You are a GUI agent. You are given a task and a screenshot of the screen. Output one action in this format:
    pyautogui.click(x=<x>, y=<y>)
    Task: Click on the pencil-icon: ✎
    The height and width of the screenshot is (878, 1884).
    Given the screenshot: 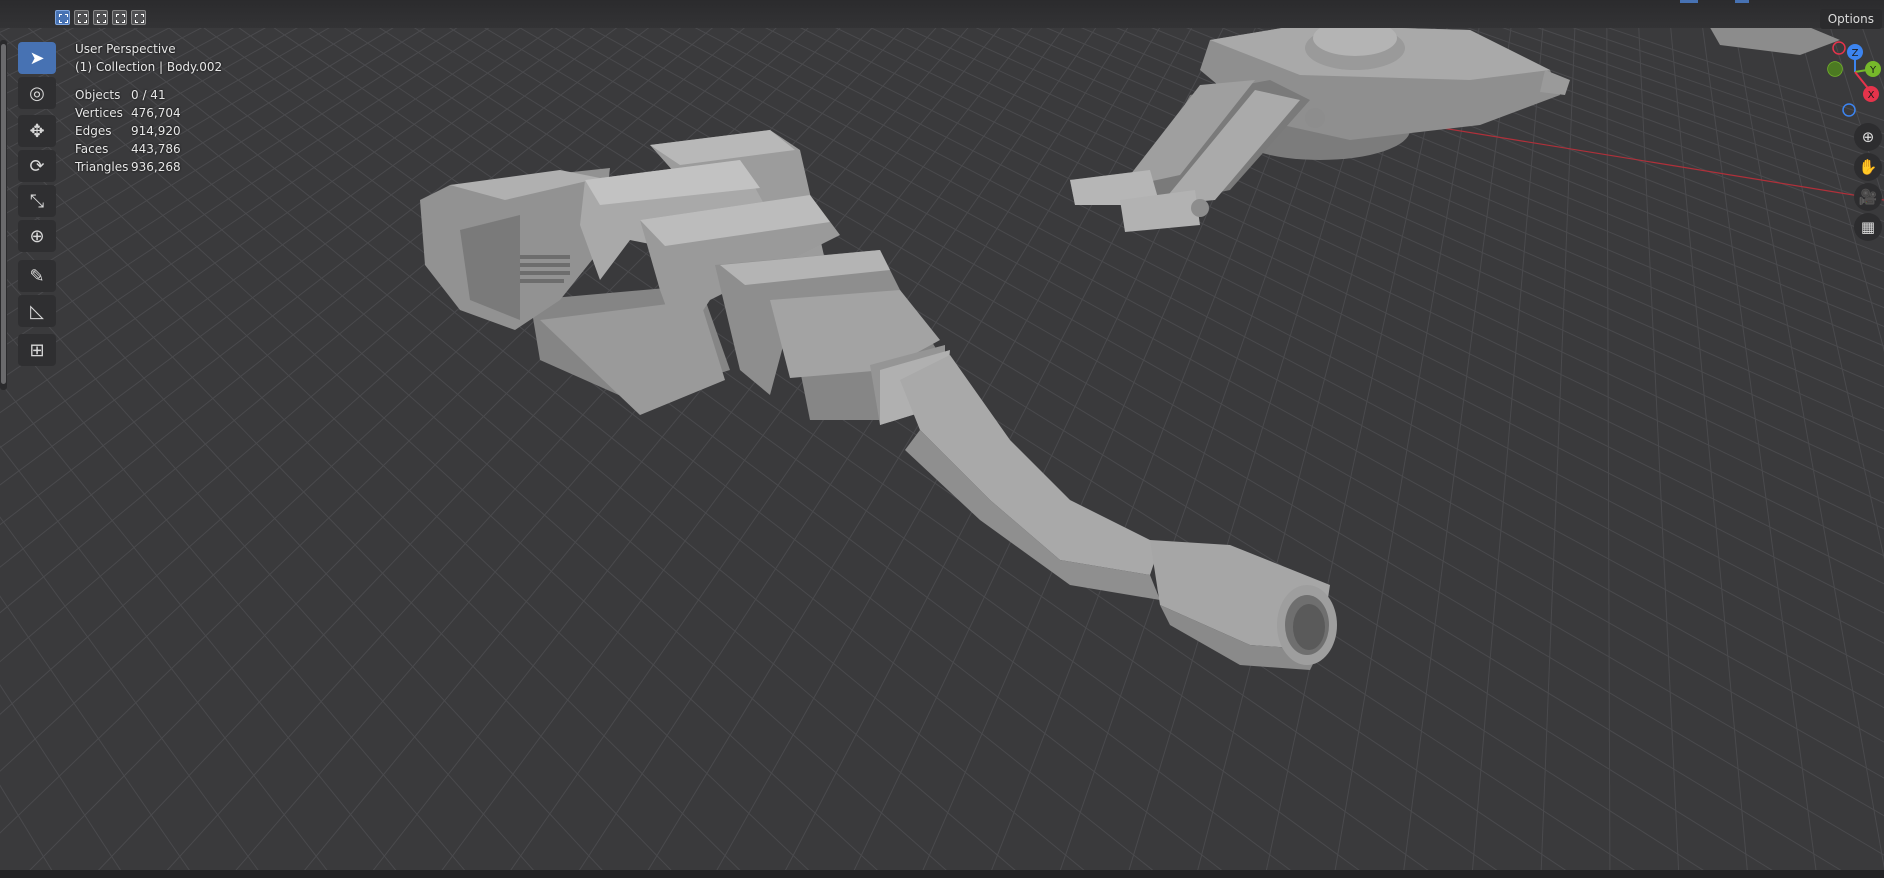 What is the action you would take?
    pyautogui.click(x=37, y=276)
    